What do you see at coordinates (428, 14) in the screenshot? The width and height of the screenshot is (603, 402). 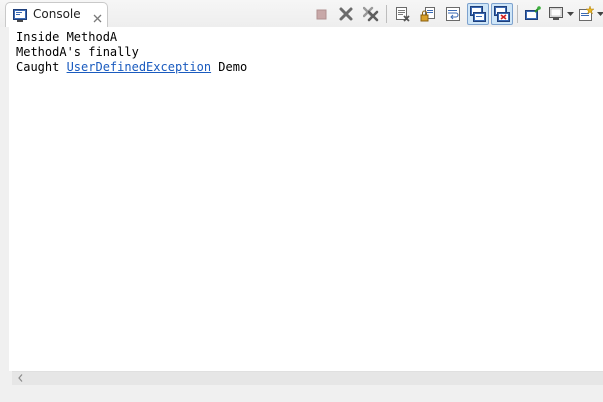 I see `scroll-lock-button` at bounding box center [428, 14].